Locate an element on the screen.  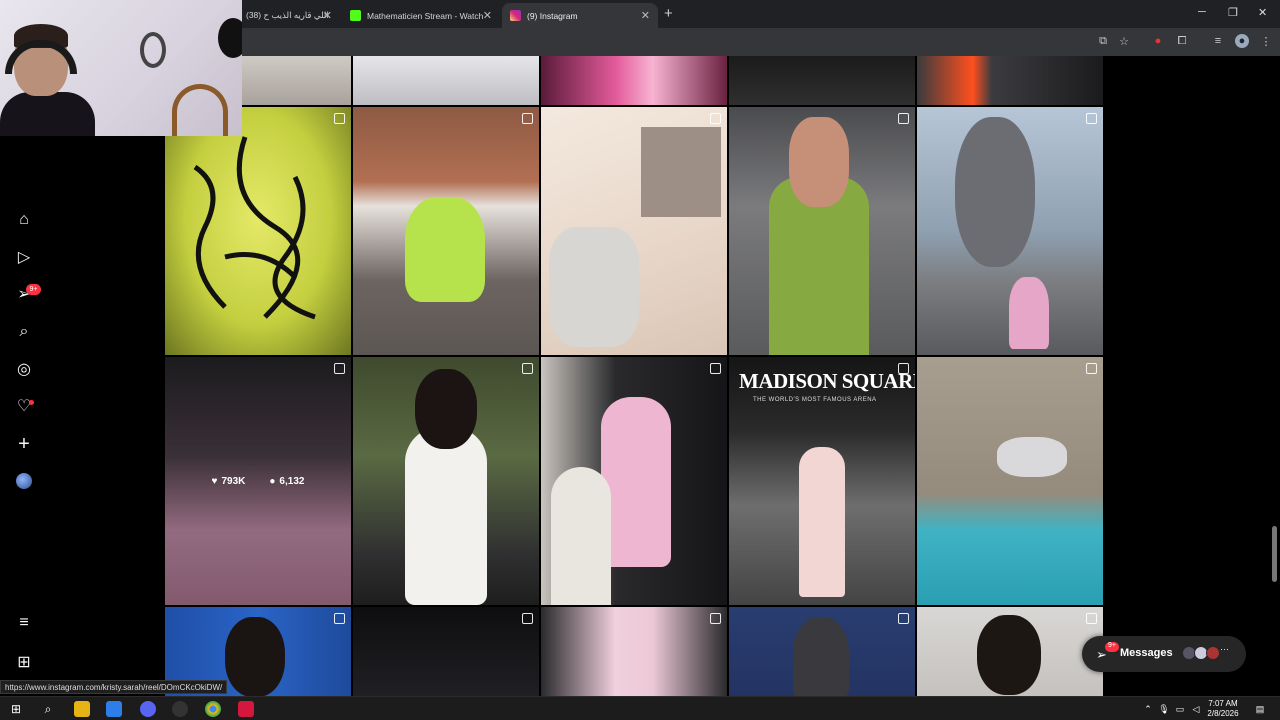
companion-figure is located at coordinates (581, 536).